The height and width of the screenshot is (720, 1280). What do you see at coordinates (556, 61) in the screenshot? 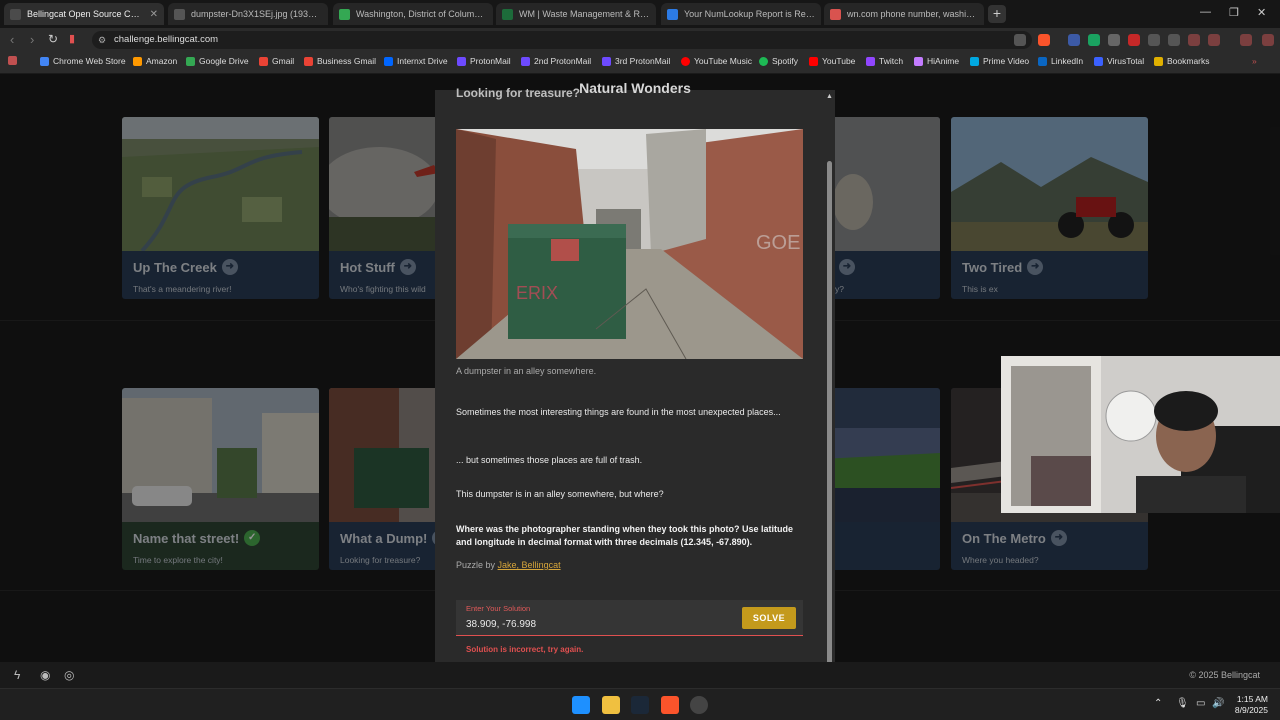
I see `bookmark-2nd-protonmail: 2nd ProtonMail` at bounding box center [556, 61].